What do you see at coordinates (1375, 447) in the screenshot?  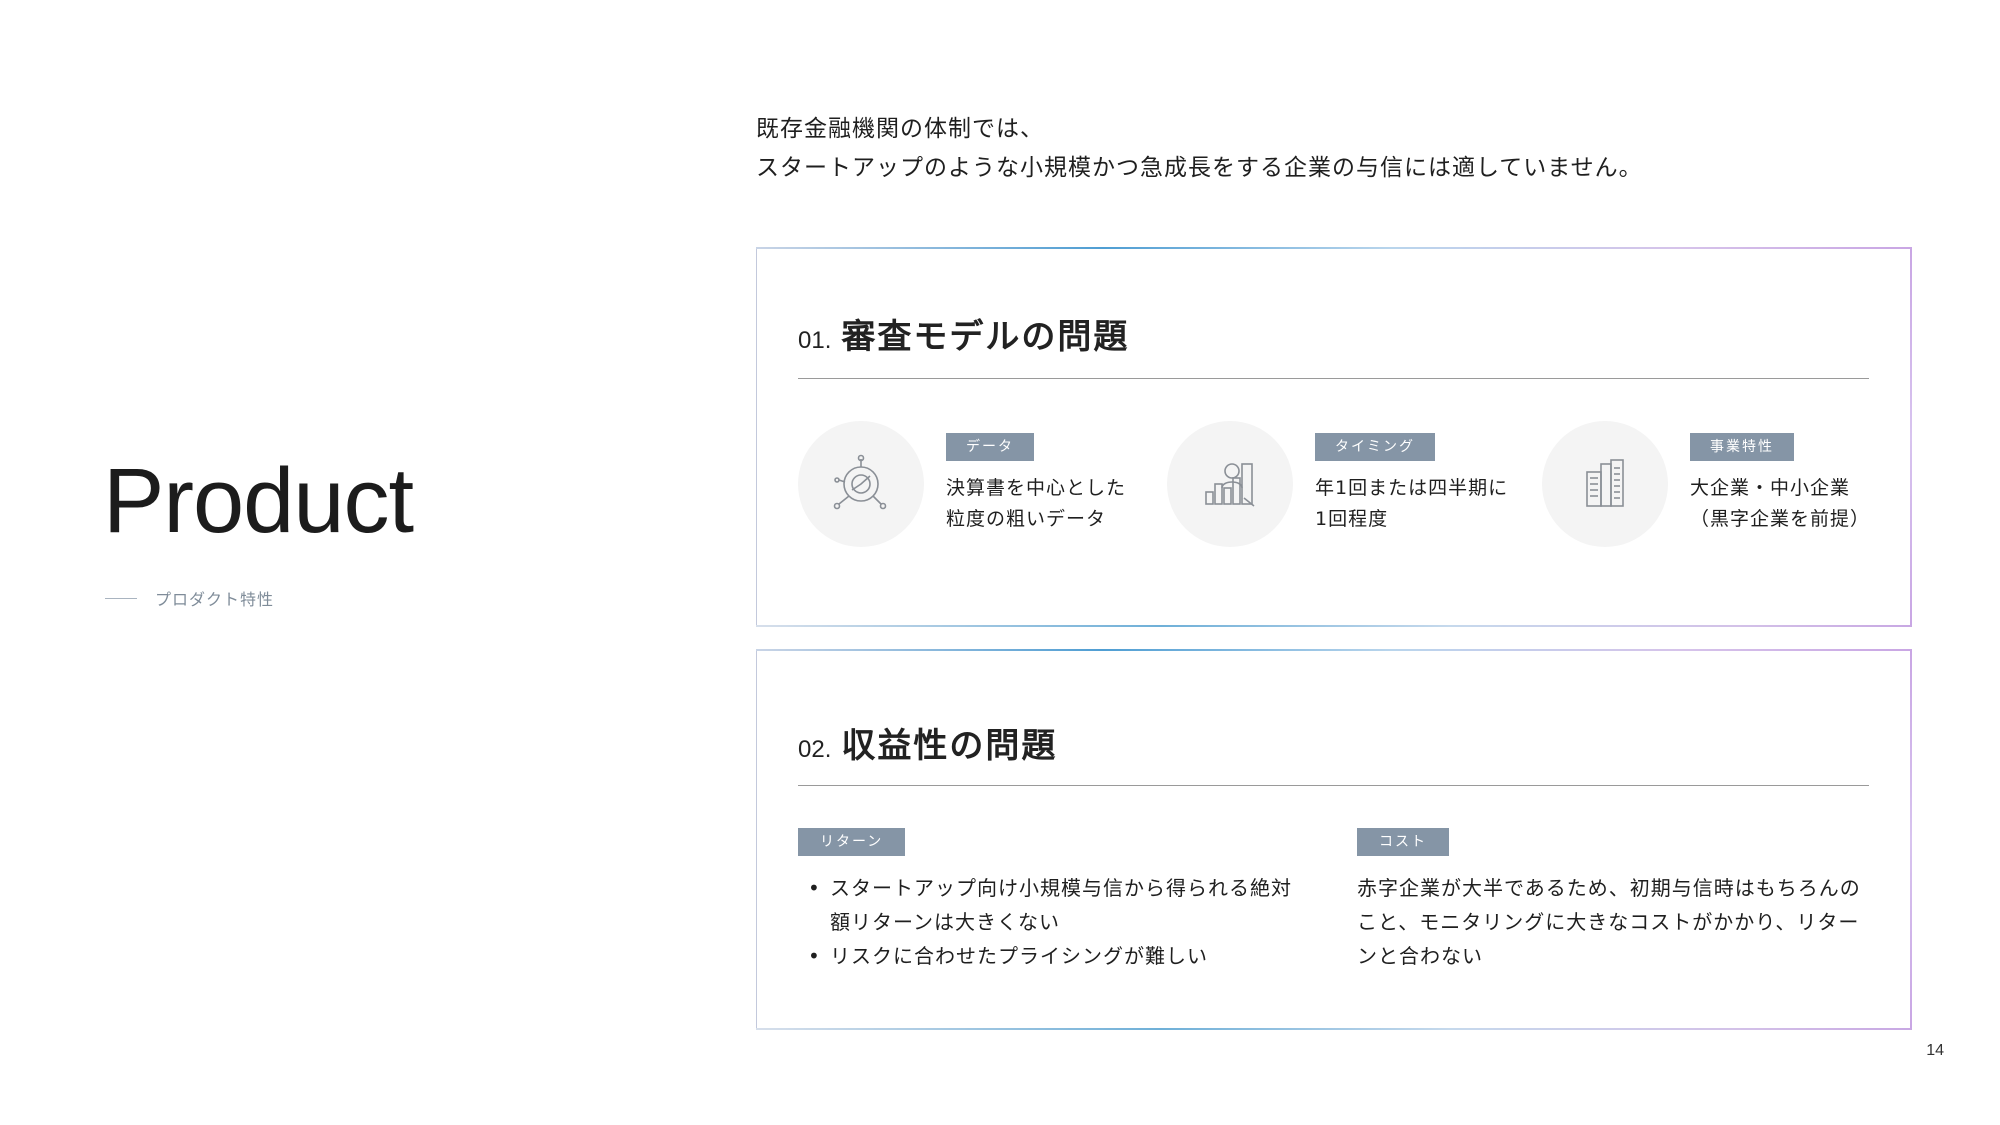 I see `tag-timing: タイミング` at bounding box center [1375, 447].